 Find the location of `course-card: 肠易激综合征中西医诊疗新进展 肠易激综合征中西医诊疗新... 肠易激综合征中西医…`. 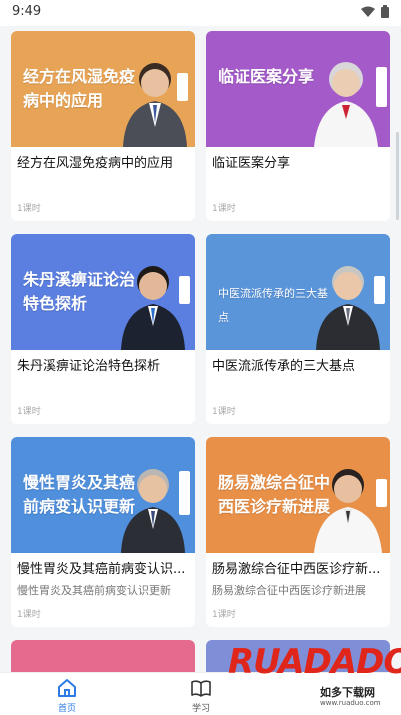

course-card: 肠易激综合征中西医诊疗新进展 肠易激综合征中西医诊疗新... 肠易激综合征中西医… is located at coordinates (298, 532).